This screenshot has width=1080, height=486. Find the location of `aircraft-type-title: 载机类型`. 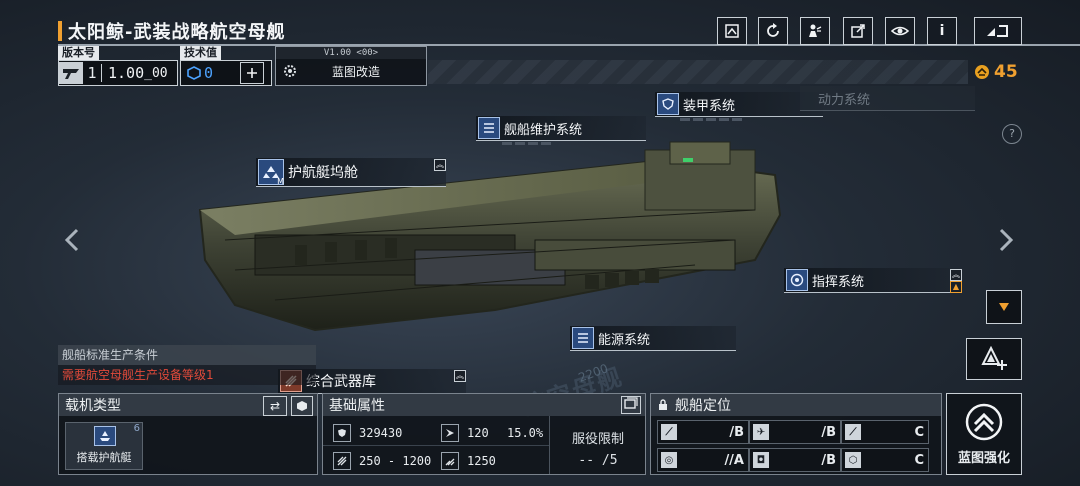

aircraft-type-title: 载机类型 is located at coordinates (93, 406).